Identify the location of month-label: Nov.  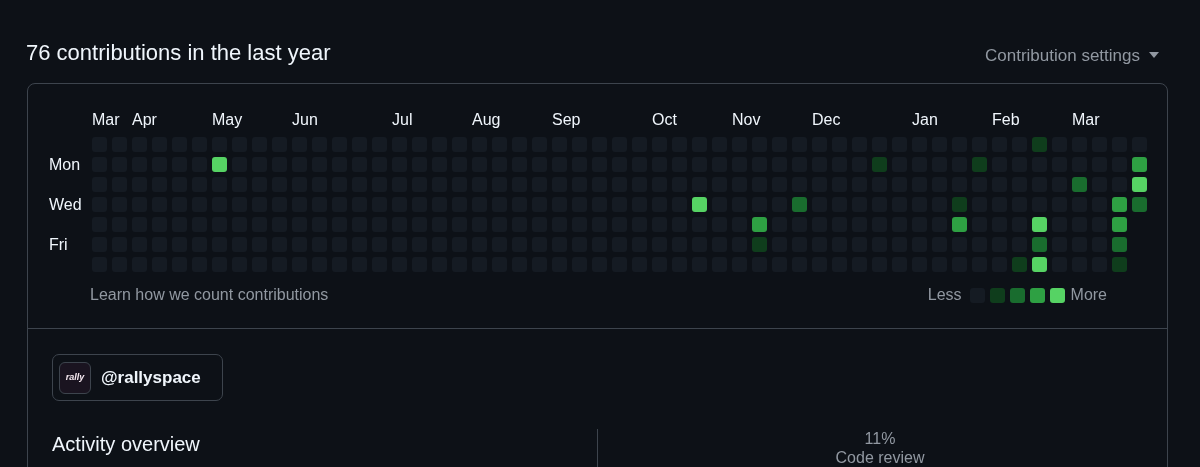
(746, 119).